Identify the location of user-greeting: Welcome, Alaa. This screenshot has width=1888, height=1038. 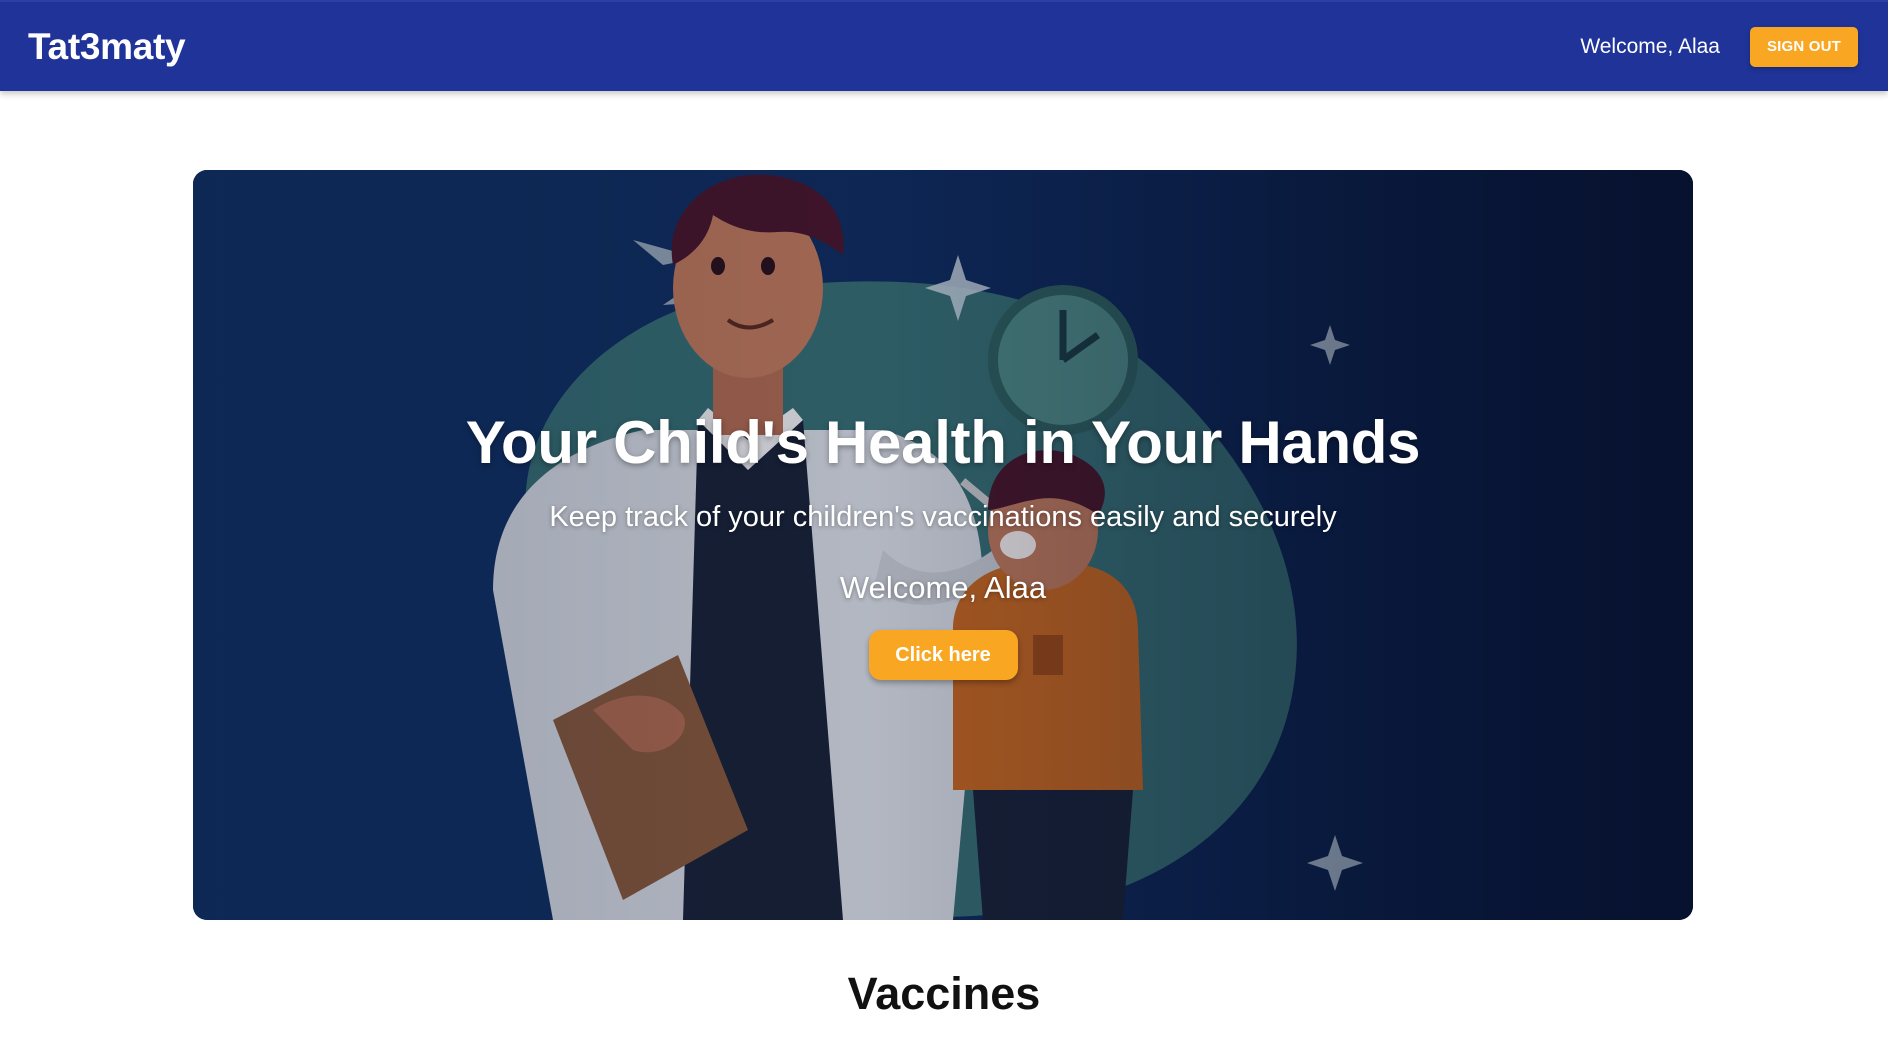
(1650, 46).